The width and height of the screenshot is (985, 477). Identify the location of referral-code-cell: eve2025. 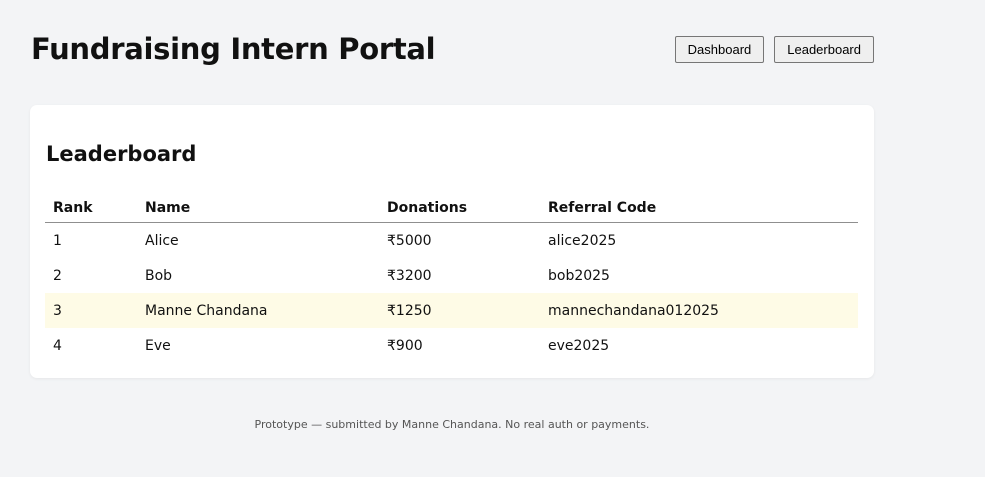
(579, 345).